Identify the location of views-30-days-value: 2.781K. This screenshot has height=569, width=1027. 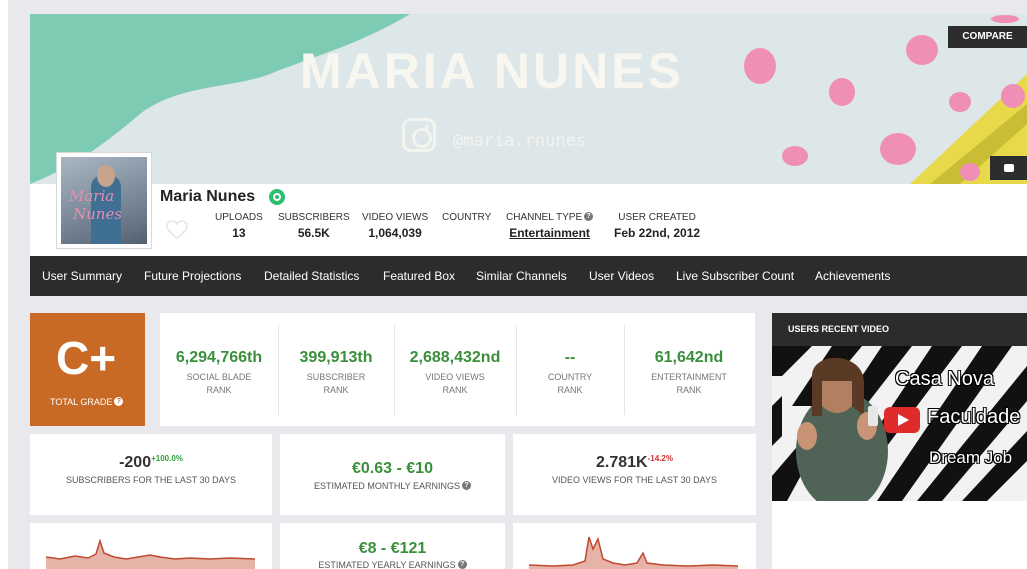
(622, 462).